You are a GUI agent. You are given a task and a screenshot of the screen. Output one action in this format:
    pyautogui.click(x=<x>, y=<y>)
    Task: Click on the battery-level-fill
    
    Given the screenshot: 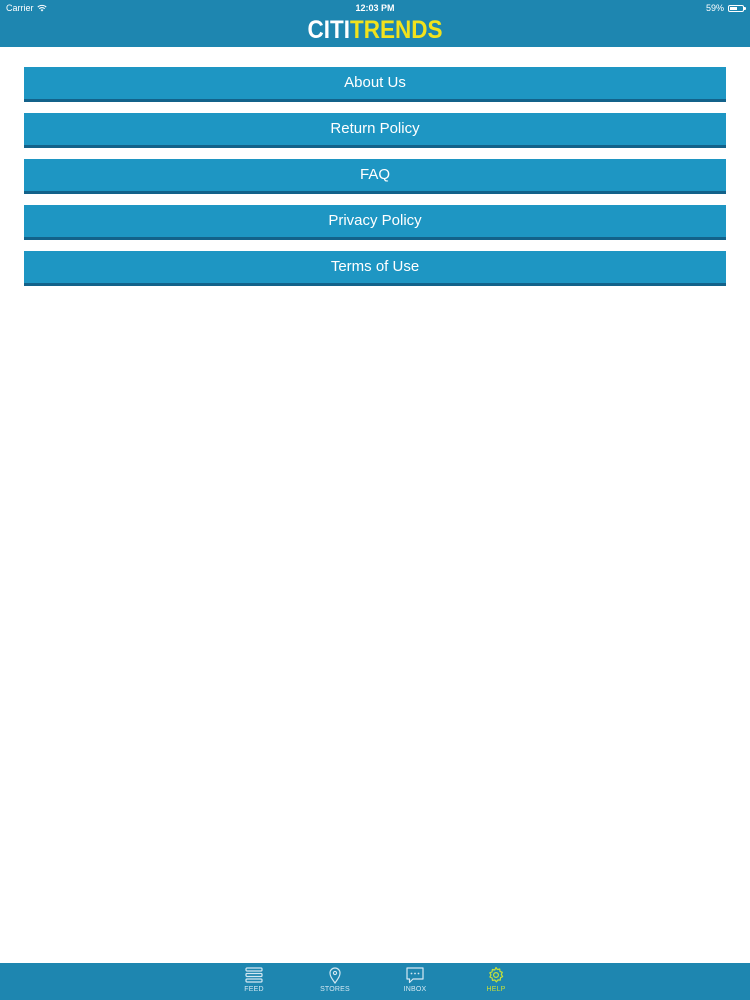 What is the action you would take?
    pyautogui.click(x=734, y=8)
    